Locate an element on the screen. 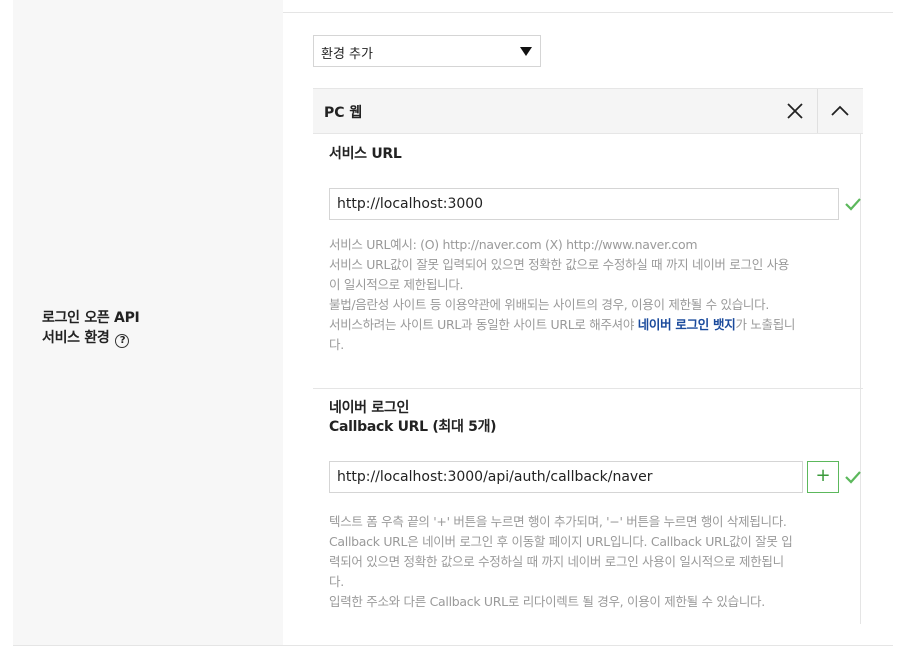 This screenshot has width=922, height=659. close-icon is located at coordinates (795, 111).